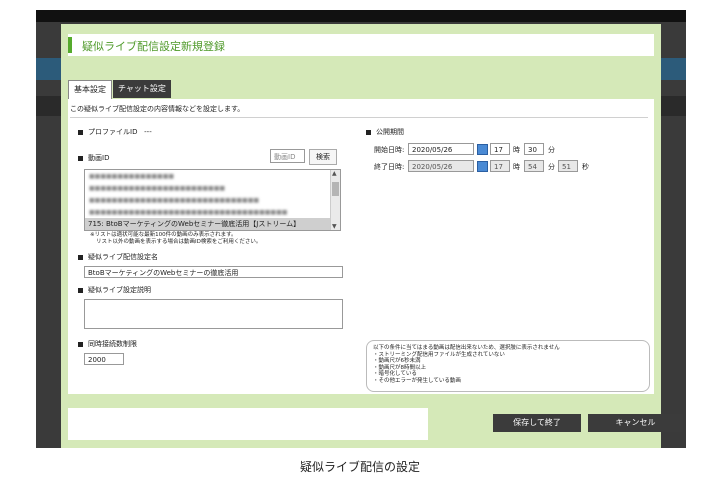 This screenshot has width=720, height=485. Describe the element at coordinates (361, 45) in the screenshot. I see `dialog-title-bar: 疑似ライブ配信設定新規登録` at that location.